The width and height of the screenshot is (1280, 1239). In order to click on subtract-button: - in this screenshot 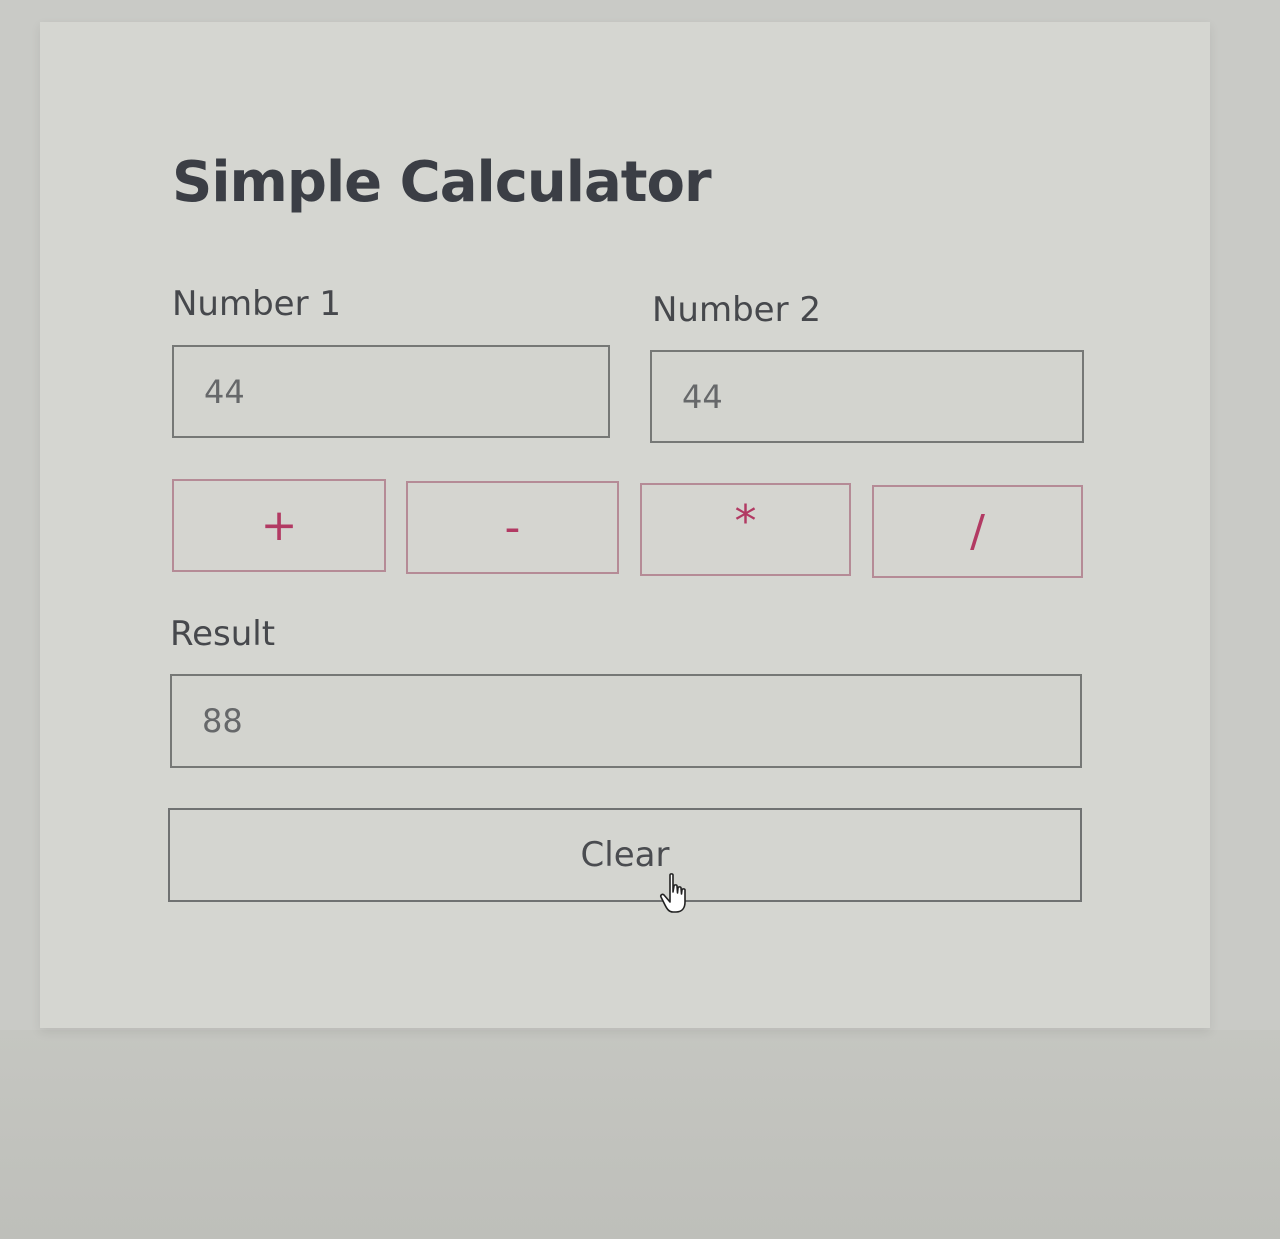, I will do `click(512, 527)`.